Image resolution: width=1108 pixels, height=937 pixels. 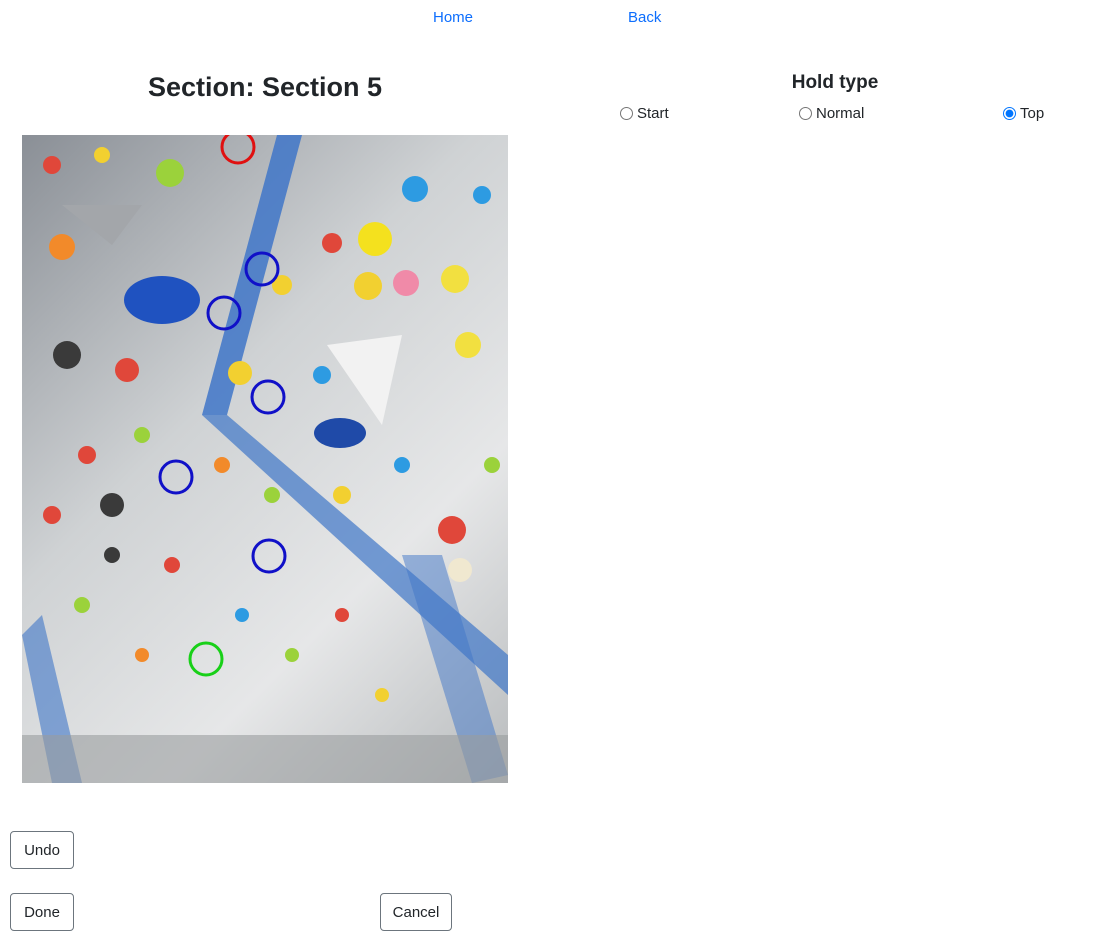 I want to click on hold-type-normal-label: Normal, so click(x=840, y=113).